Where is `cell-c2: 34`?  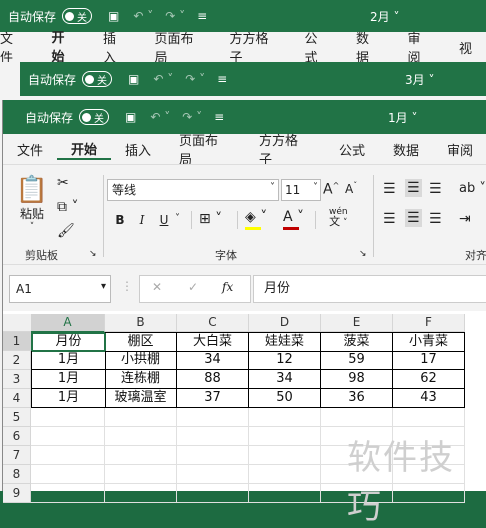 cell-c2: 34 is located at coordinates (213, 360).